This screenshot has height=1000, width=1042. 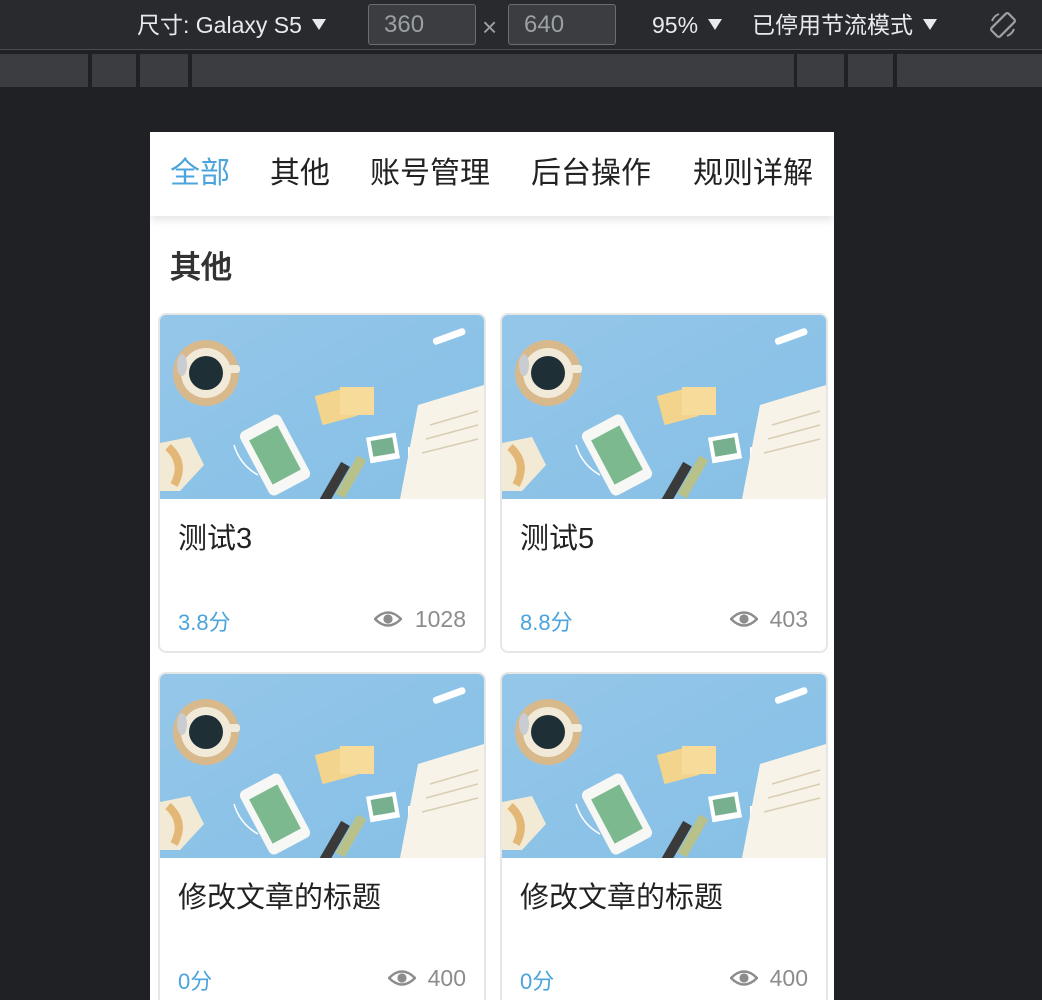 I want to click on article-card: 测试5 8.8分 403, so click(x=664, y=483).